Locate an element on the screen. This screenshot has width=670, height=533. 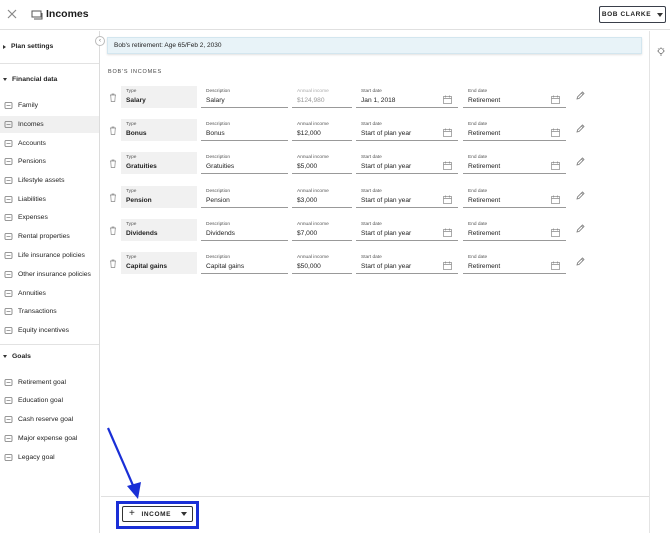
field-value: $7,000 is located at coordinates (307, 233).